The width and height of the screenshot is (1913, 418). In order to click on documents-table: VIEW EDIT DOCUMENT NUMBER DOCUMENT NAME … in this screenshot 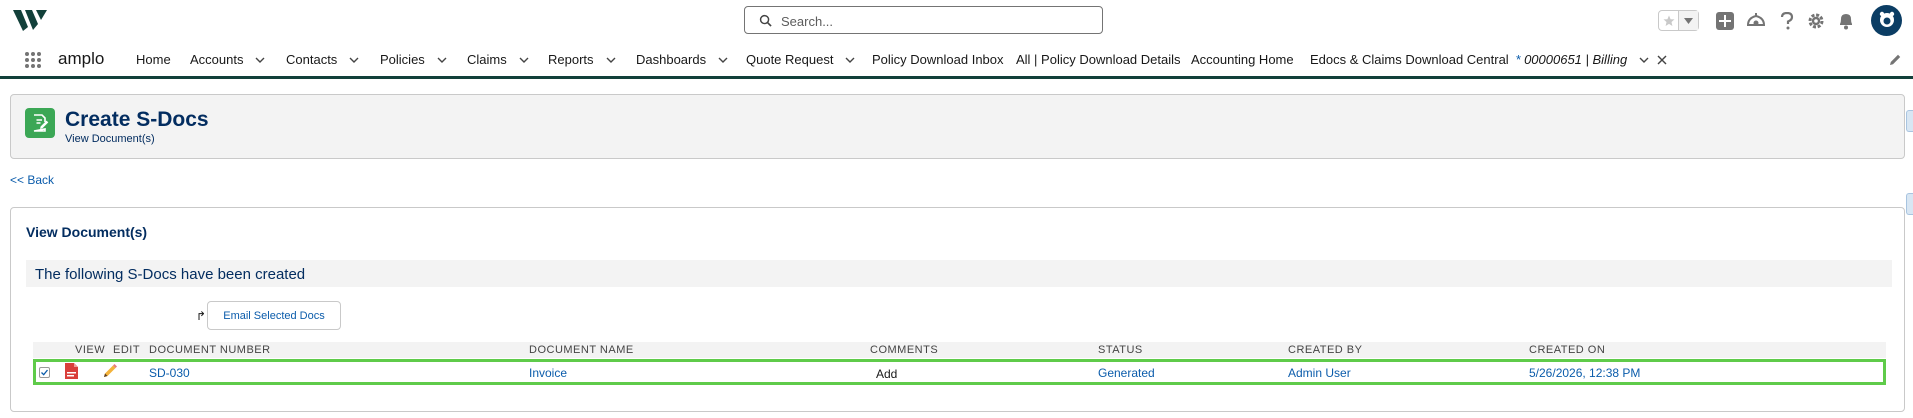, I will do `click(959, 363)`.